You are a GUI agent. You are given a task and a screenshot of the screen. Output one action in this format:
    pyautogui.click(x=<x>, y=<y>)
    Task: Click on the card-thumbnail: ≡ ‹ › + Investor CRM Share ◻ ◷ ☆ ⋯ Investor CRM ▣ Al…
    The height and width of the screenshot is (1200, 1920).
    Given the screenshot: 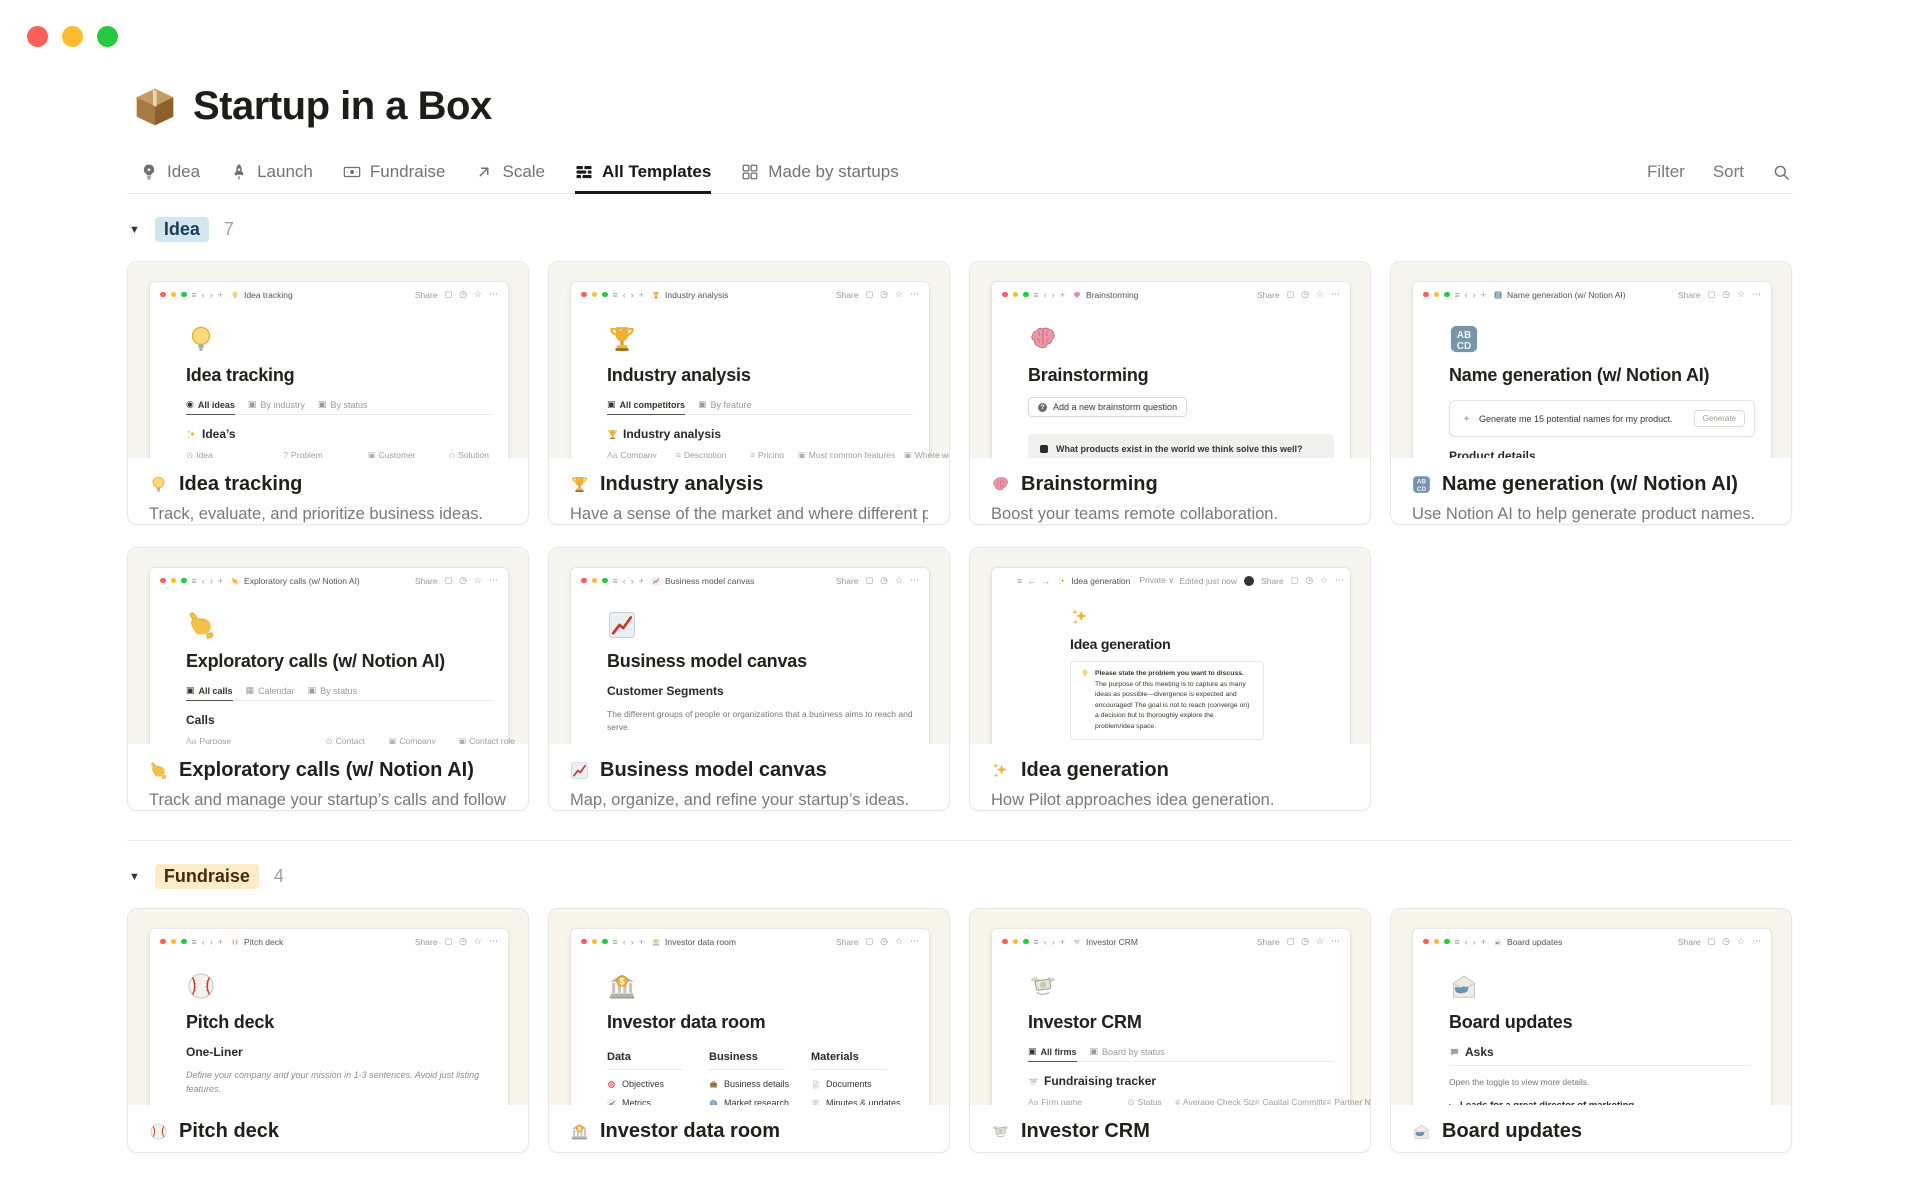 What is the action you would take?
    pyautogui.click(x=1170, y=1007)
    